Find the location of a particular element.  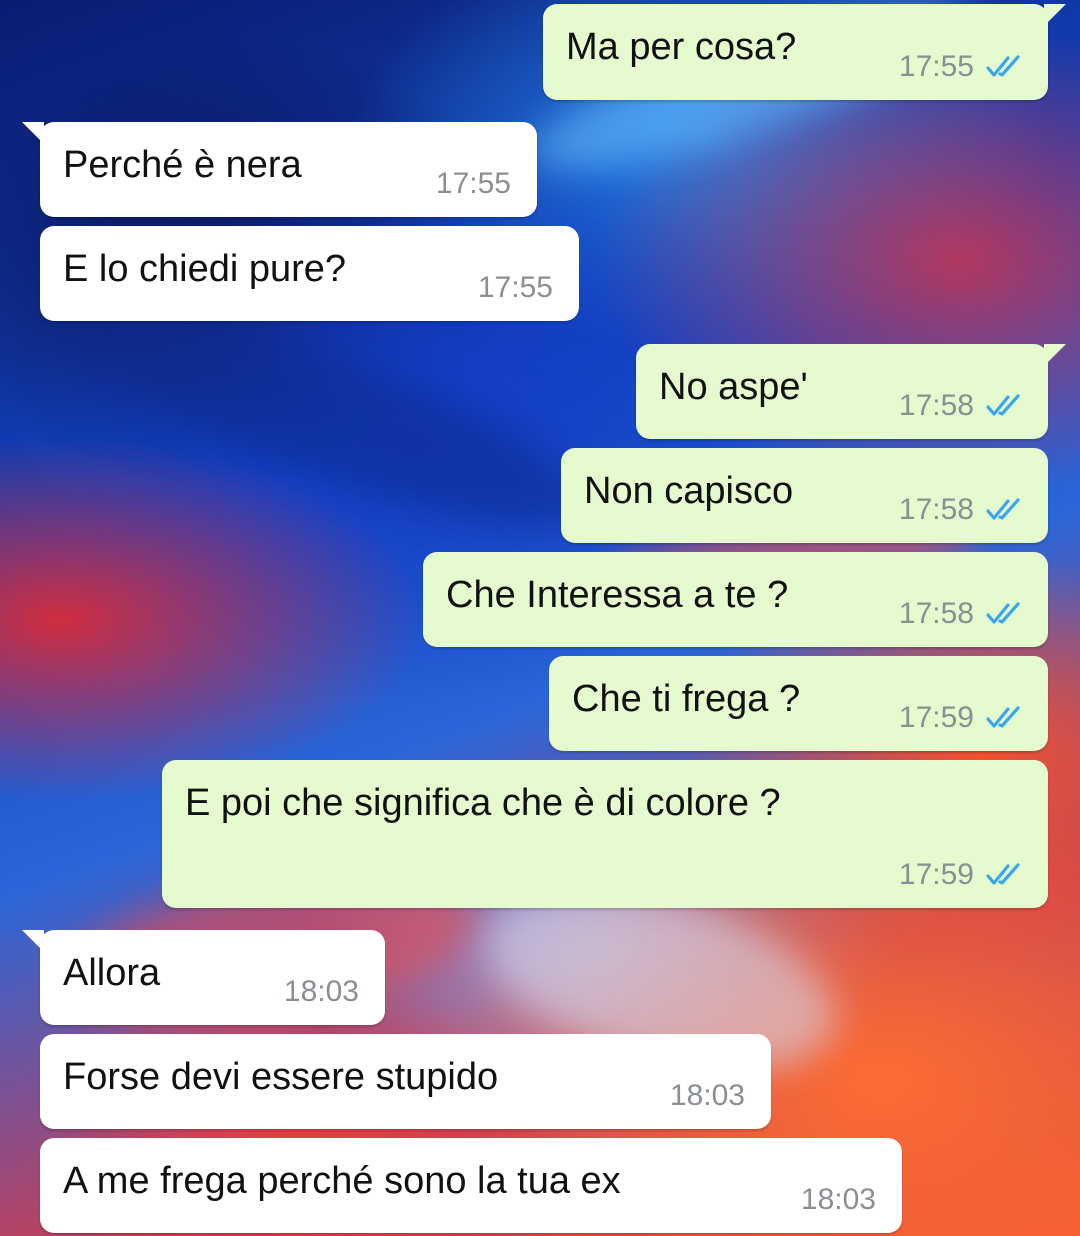

message-text: Forse devi essere stupido is located at coordinates (281, 1077).